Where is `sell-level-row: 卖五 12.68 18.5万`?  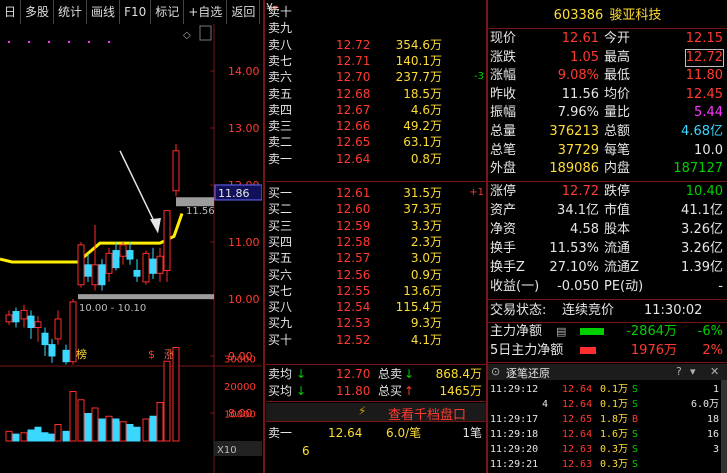
sell-level-row: 卖五 12.68 18.5万 is located at coordinates (376, 94).